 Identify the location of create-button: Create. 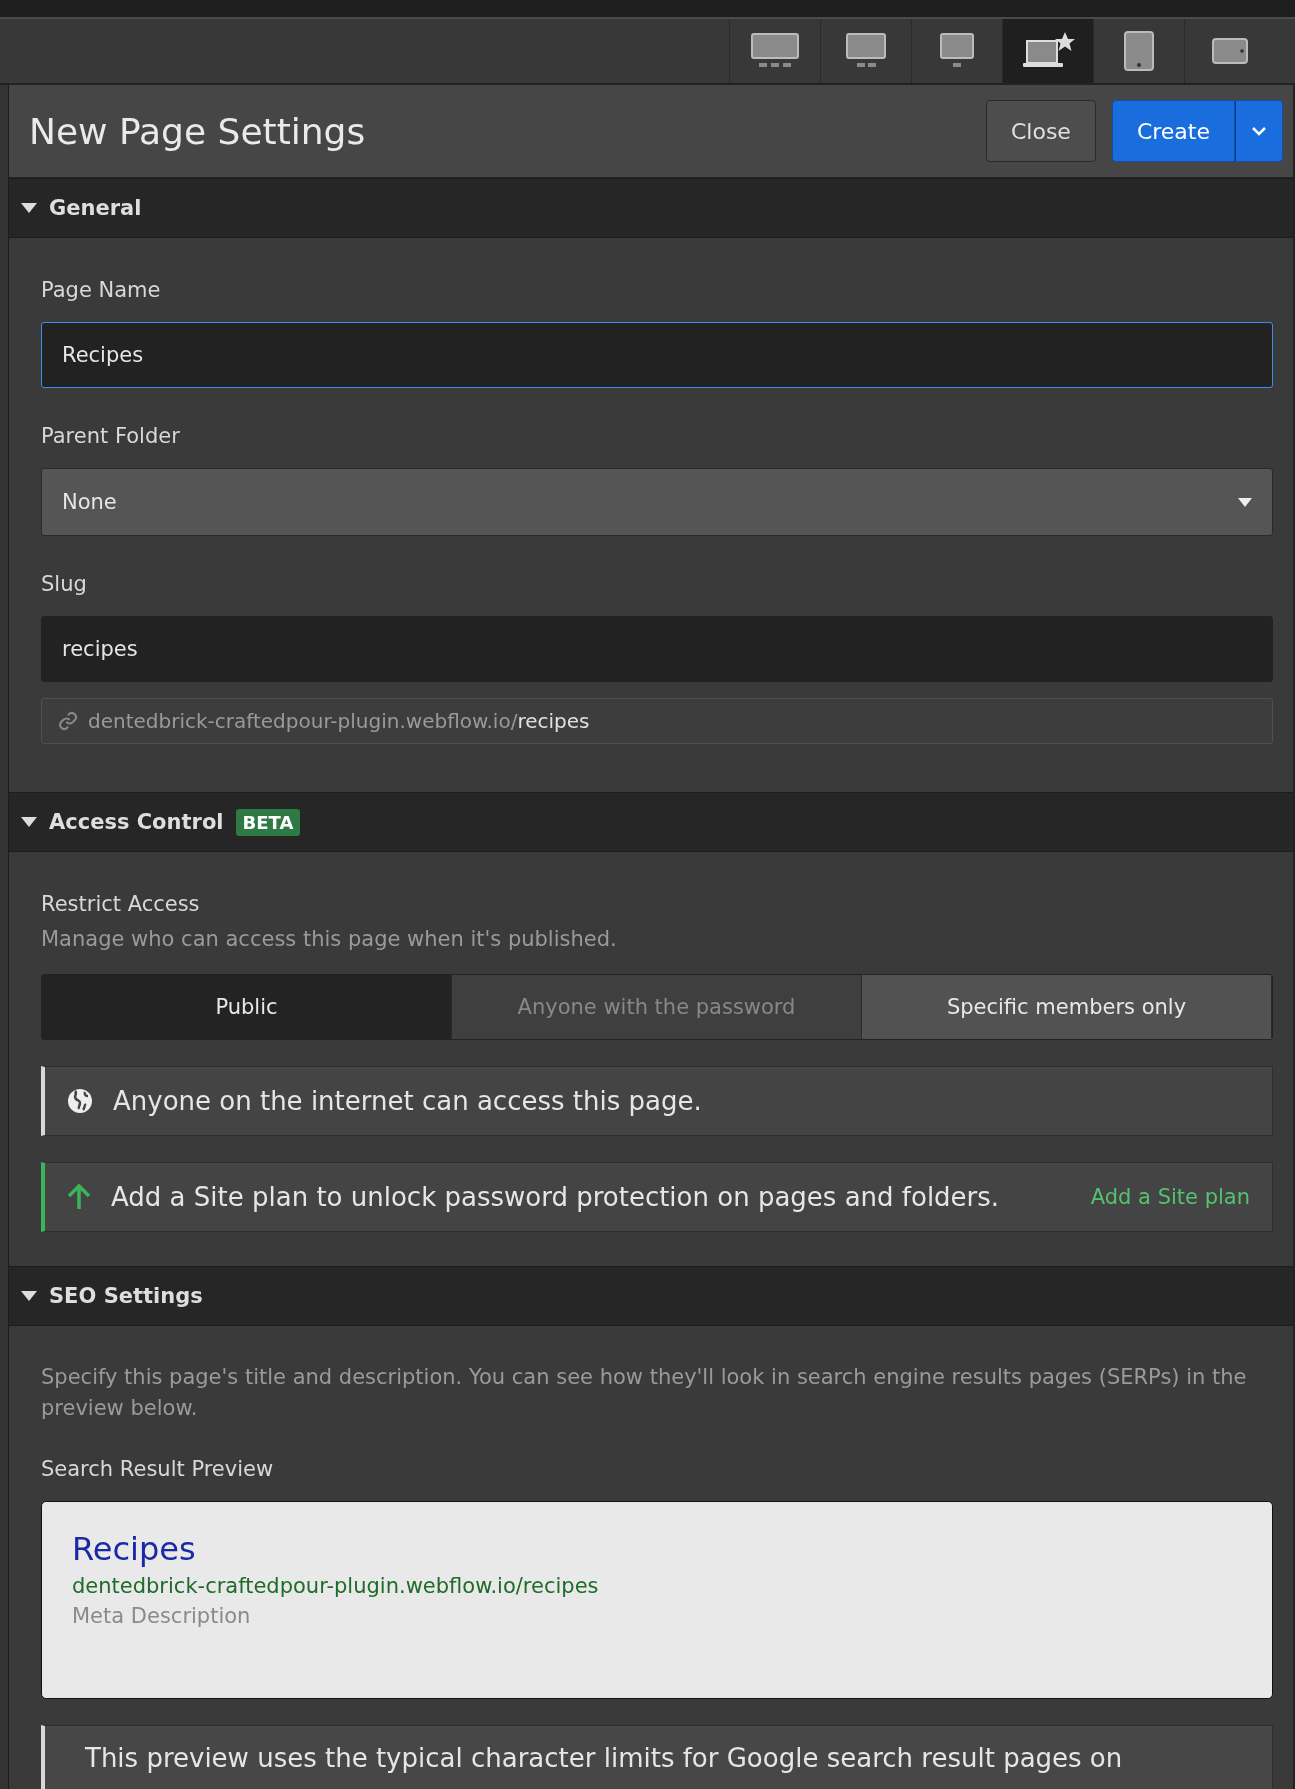
(1173, 131).